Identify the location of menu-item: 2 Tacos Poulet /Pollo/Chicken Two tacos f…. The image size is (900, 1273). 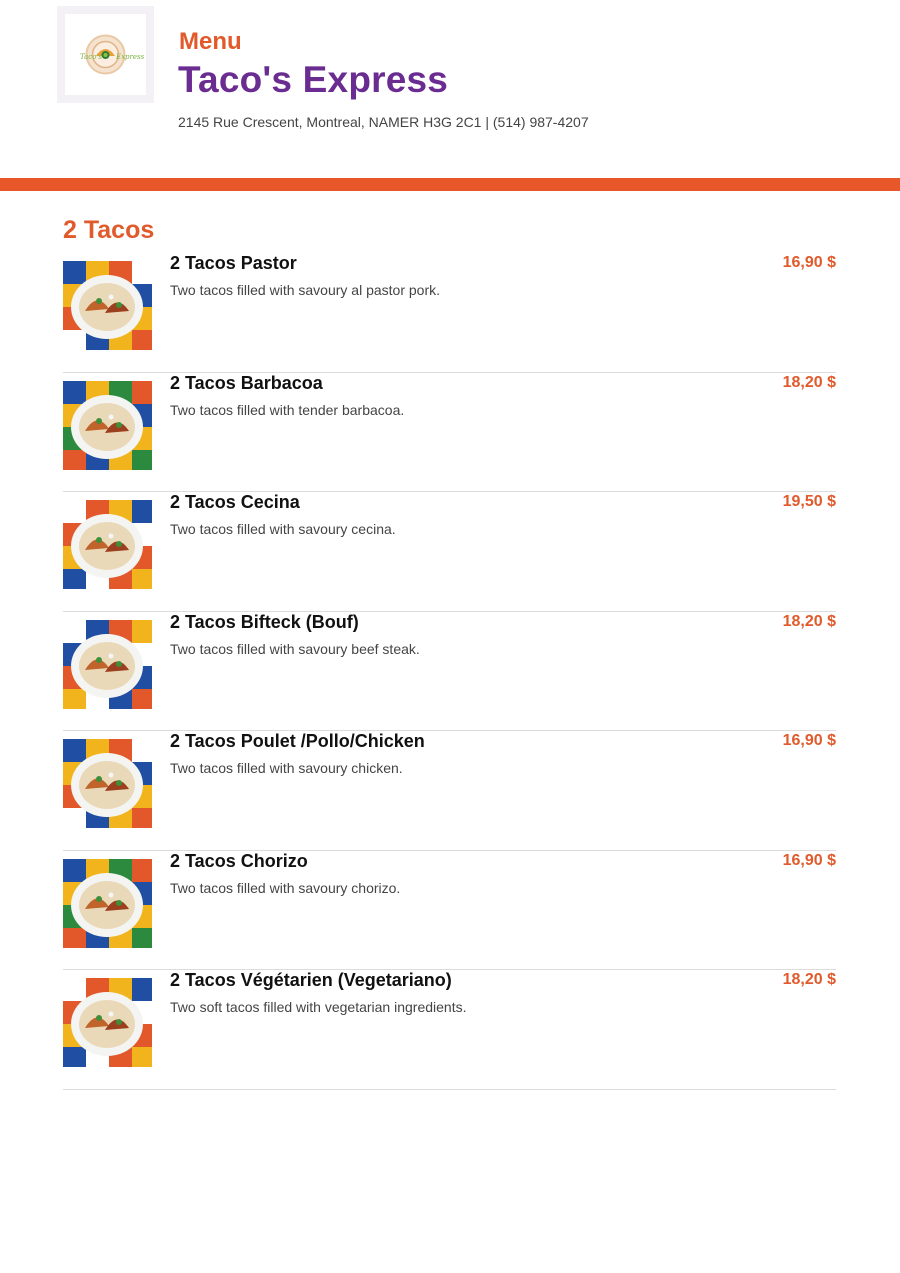
(449, 791).